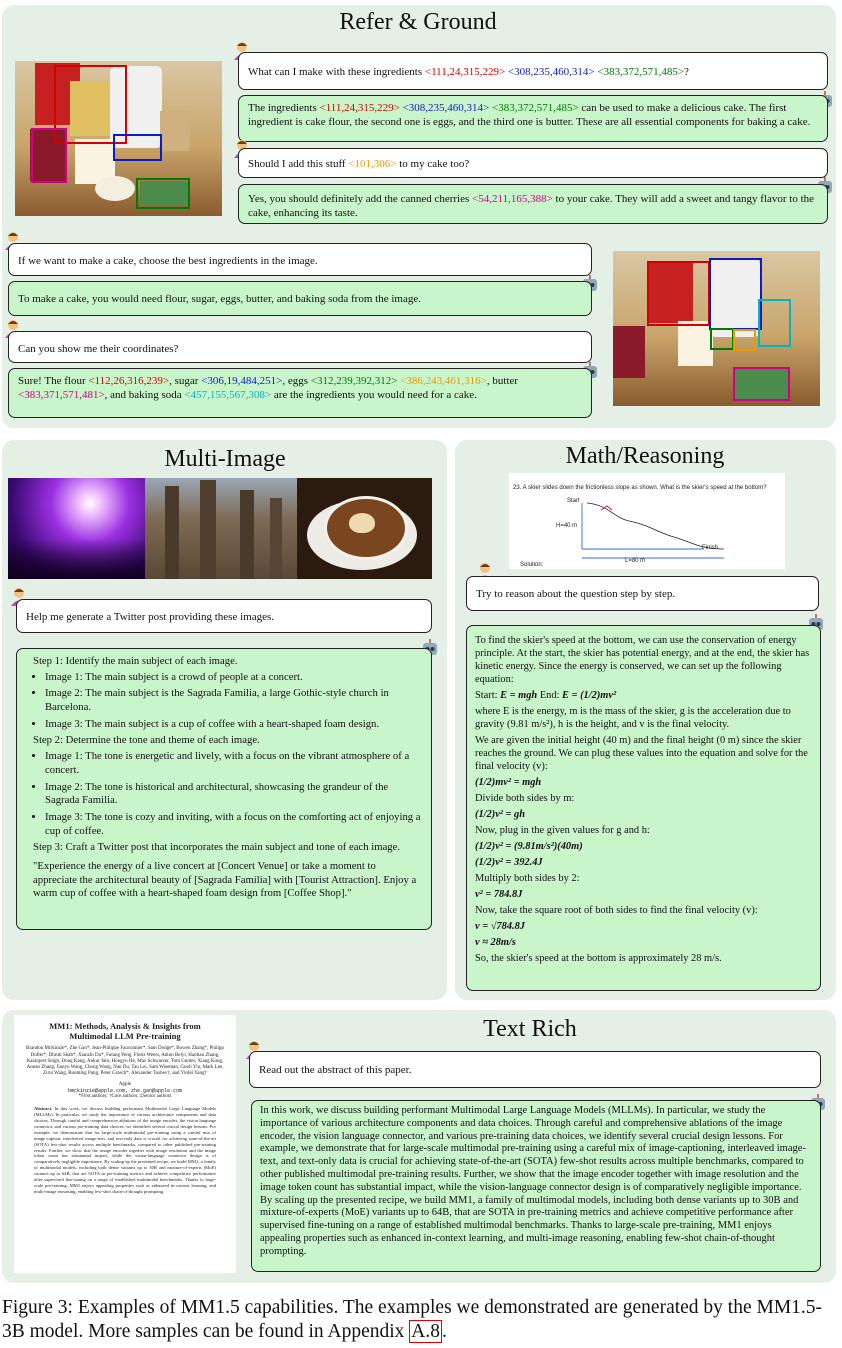 The height and width of the screenshot is (1348, 842). Describe the element at coordinates (509, 862) in the screenshot. I see `equation: (1/2)v² = 392.4J` at that location.